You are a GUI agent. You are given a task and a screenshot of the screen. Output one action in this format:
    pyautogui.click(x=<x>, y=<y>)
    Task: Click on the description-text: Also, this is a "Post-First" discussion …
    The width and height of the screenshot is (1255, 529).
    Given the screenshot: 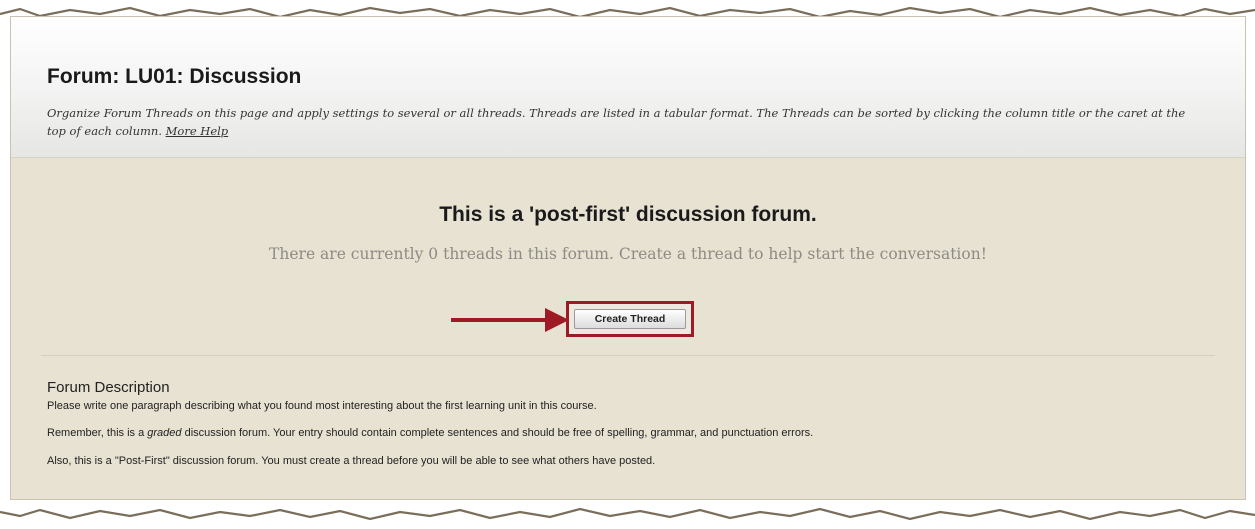 What is the action you would take?
    pyautogui.click(x=351, y=461)
    